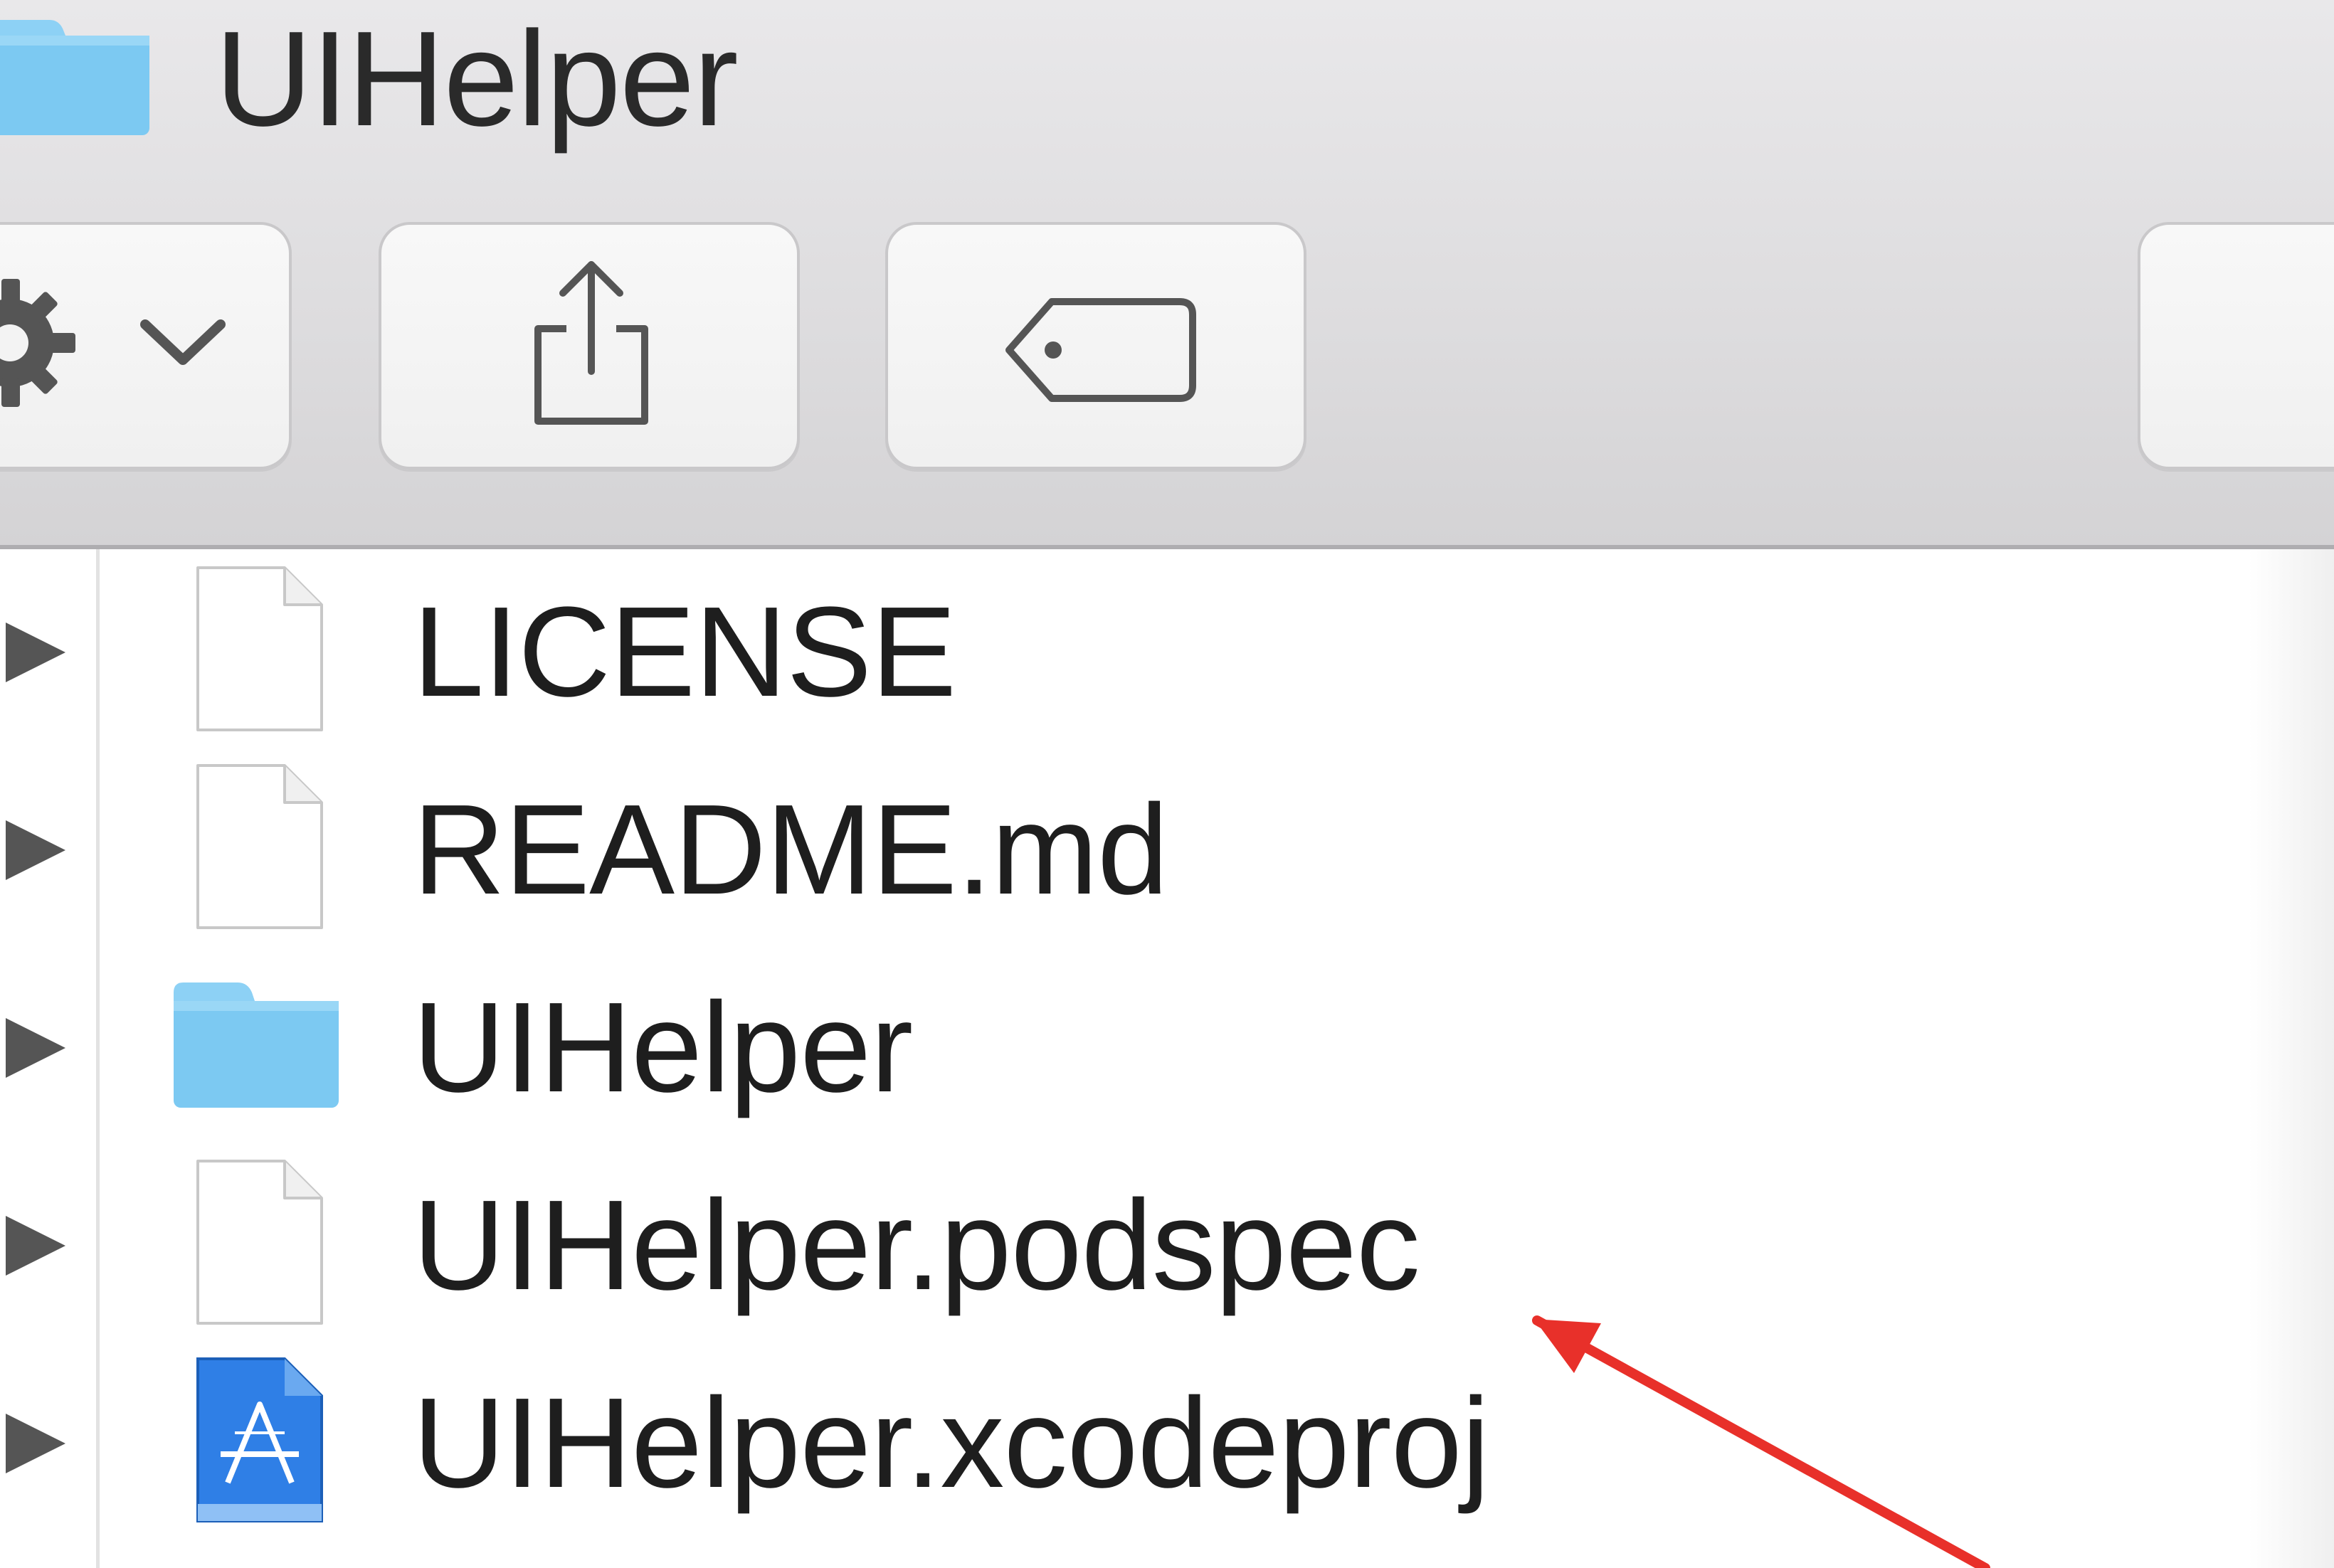 The height and width of the screenshot is (1568, 2334). What do you see at coordinates (1100, 350) in the screenshot?
I see `tag-icon` at bounding box center [1100, 350].